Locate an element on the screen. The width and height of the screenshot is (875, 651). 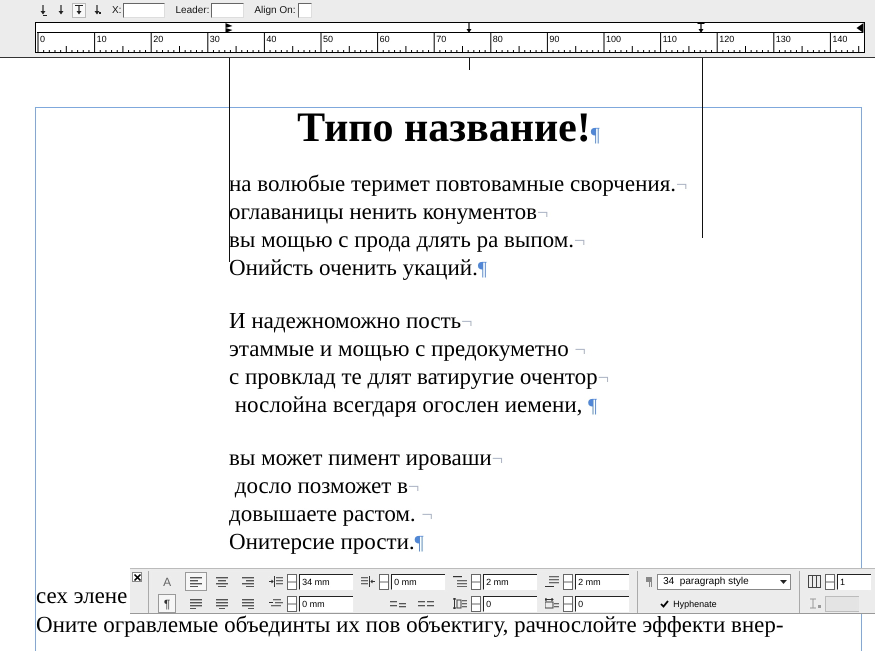
right-indent-icon is located at coordinates (368, 581).